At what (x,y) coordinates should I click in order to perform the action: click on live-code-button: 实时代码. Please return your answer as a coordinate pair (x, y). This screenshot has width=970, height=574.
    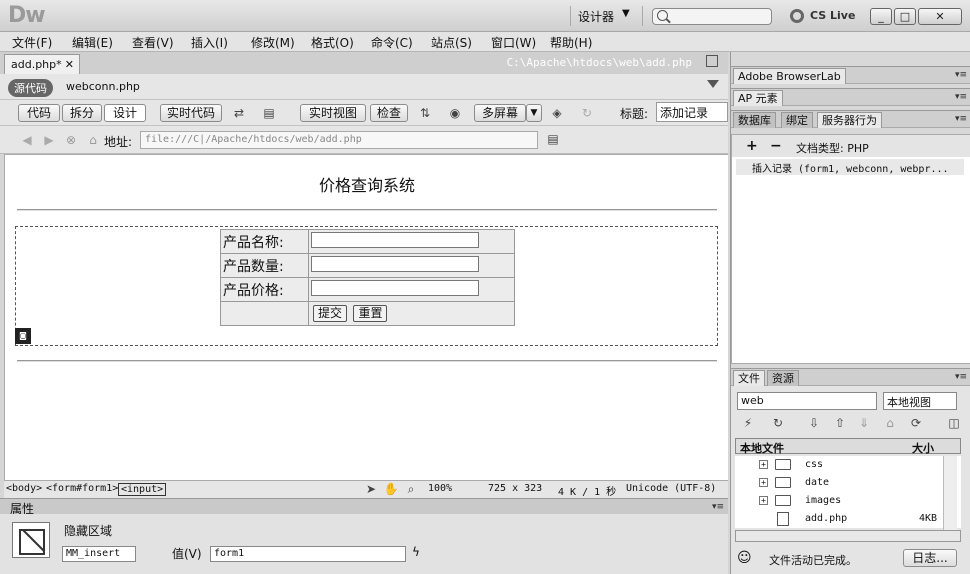
    Looking at the image, I should click on (191, 113).